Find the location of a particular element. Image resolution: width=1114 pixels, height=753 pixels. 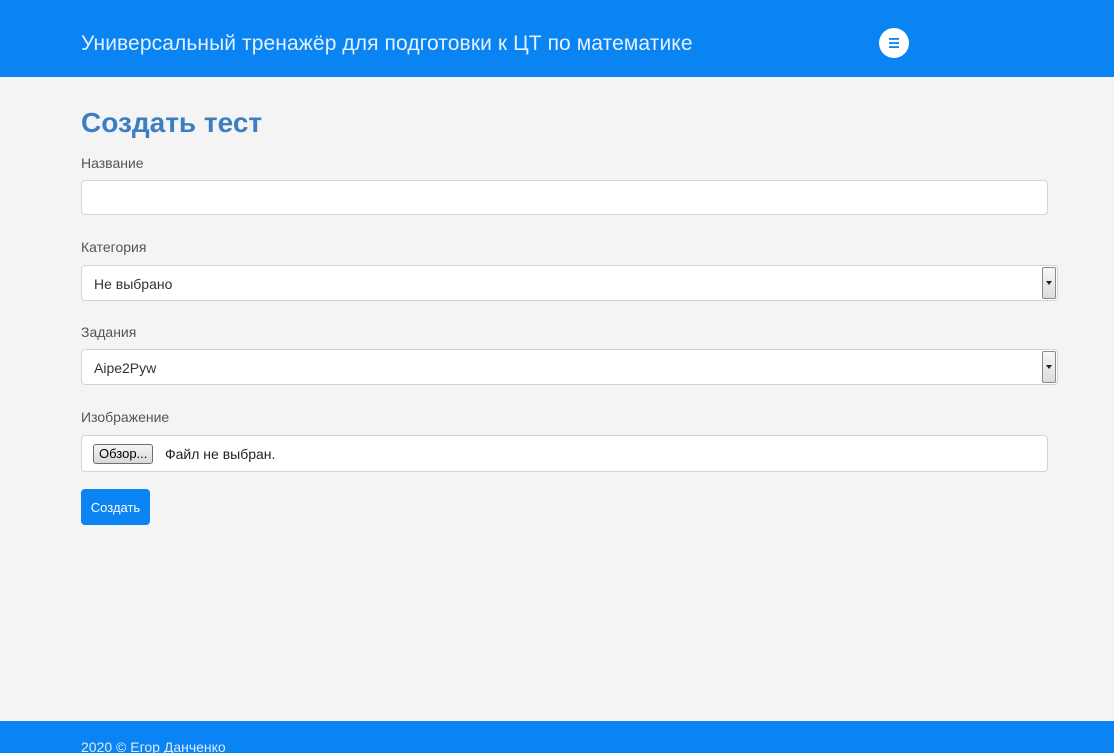

file-status: Файл не выбран. is located at coordinates (220, 454).